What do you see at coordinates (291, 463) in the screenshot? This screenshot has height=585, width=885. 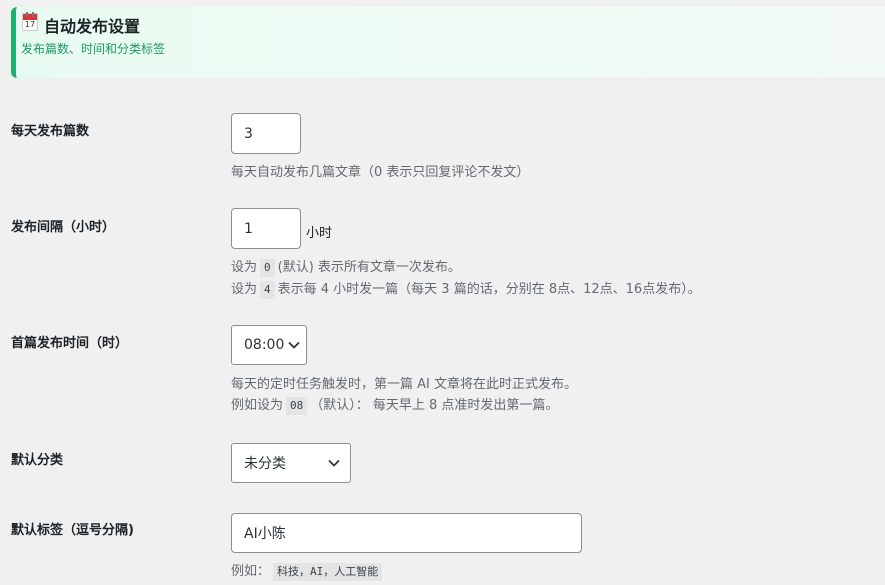 I see `category-select: 未分类` at bounding box center [291, 463].